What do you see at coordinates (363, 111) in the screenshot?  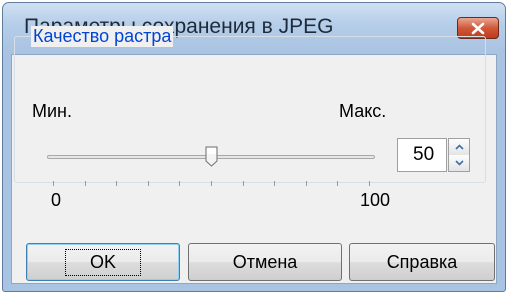 I see `max-label: Макс.` at bounding box center [363, 111].